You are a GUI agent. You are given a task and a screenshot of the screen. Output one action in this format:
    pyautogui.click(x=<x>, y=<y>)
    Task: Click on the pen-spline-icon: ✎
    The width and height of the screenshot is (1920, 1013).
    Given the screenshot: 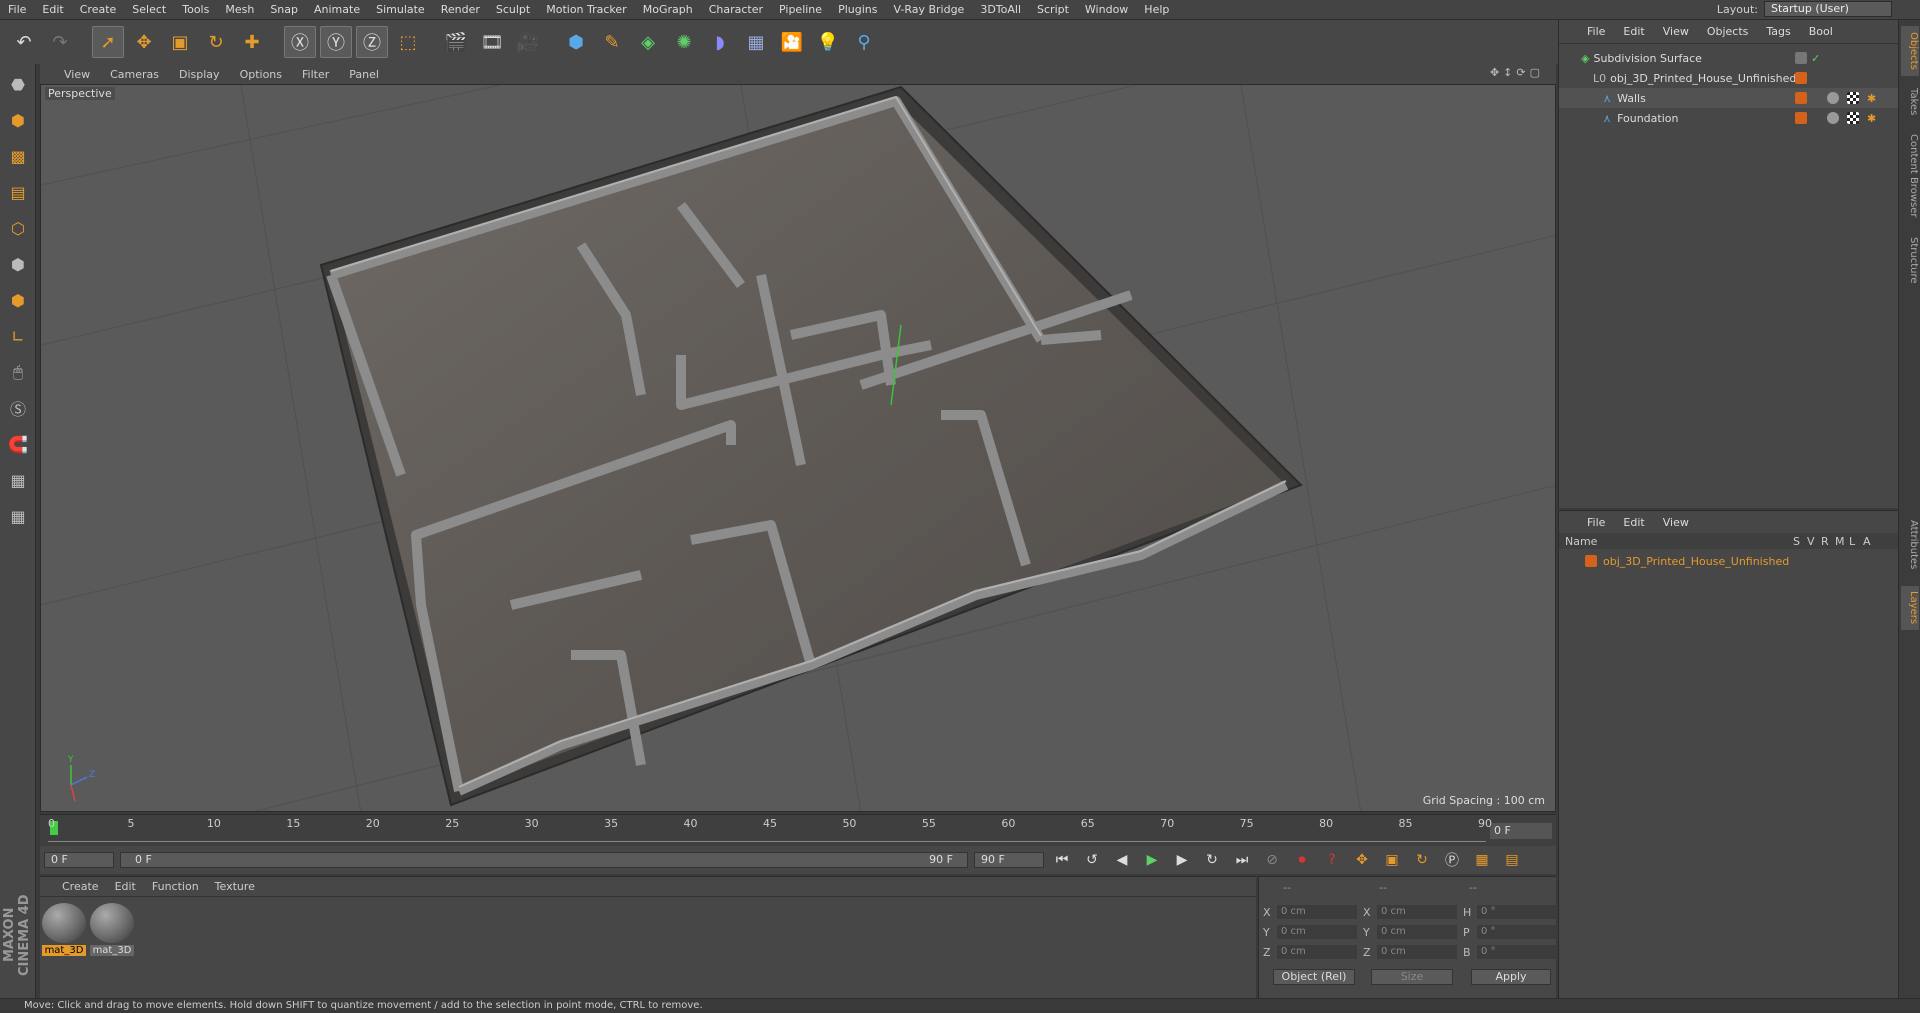 What is the action you would take?
    pyautogui.click(x=612, y=42)
    